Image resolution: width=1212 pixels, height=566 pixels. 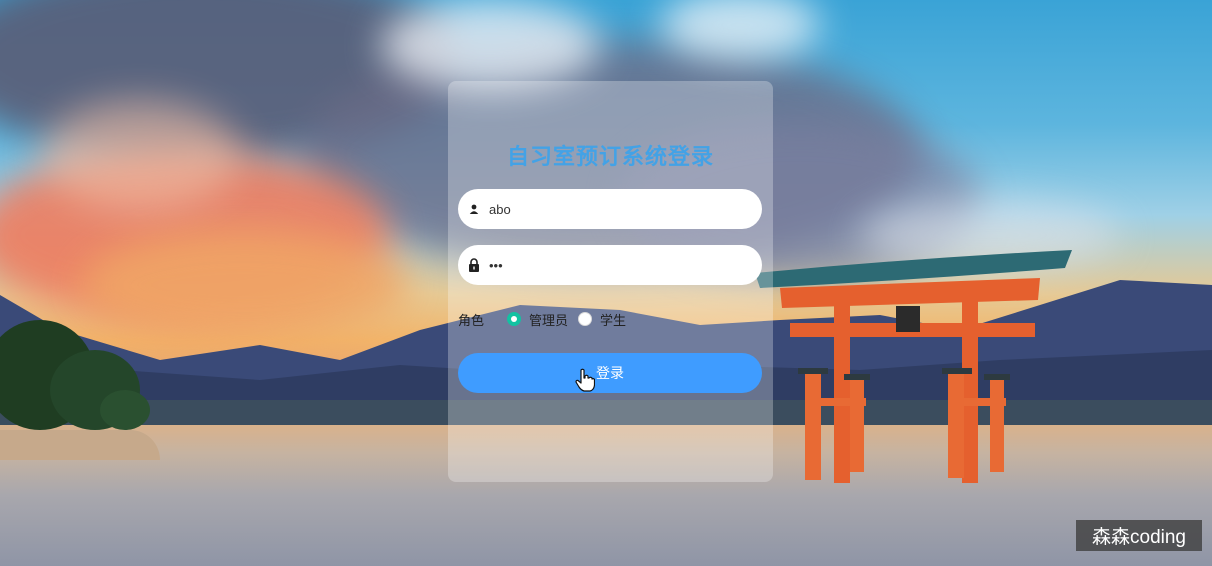 What do you see at coordinates (514, 319) in the screenshot?
I see `radio-admin` at bounding box center [514, 319].